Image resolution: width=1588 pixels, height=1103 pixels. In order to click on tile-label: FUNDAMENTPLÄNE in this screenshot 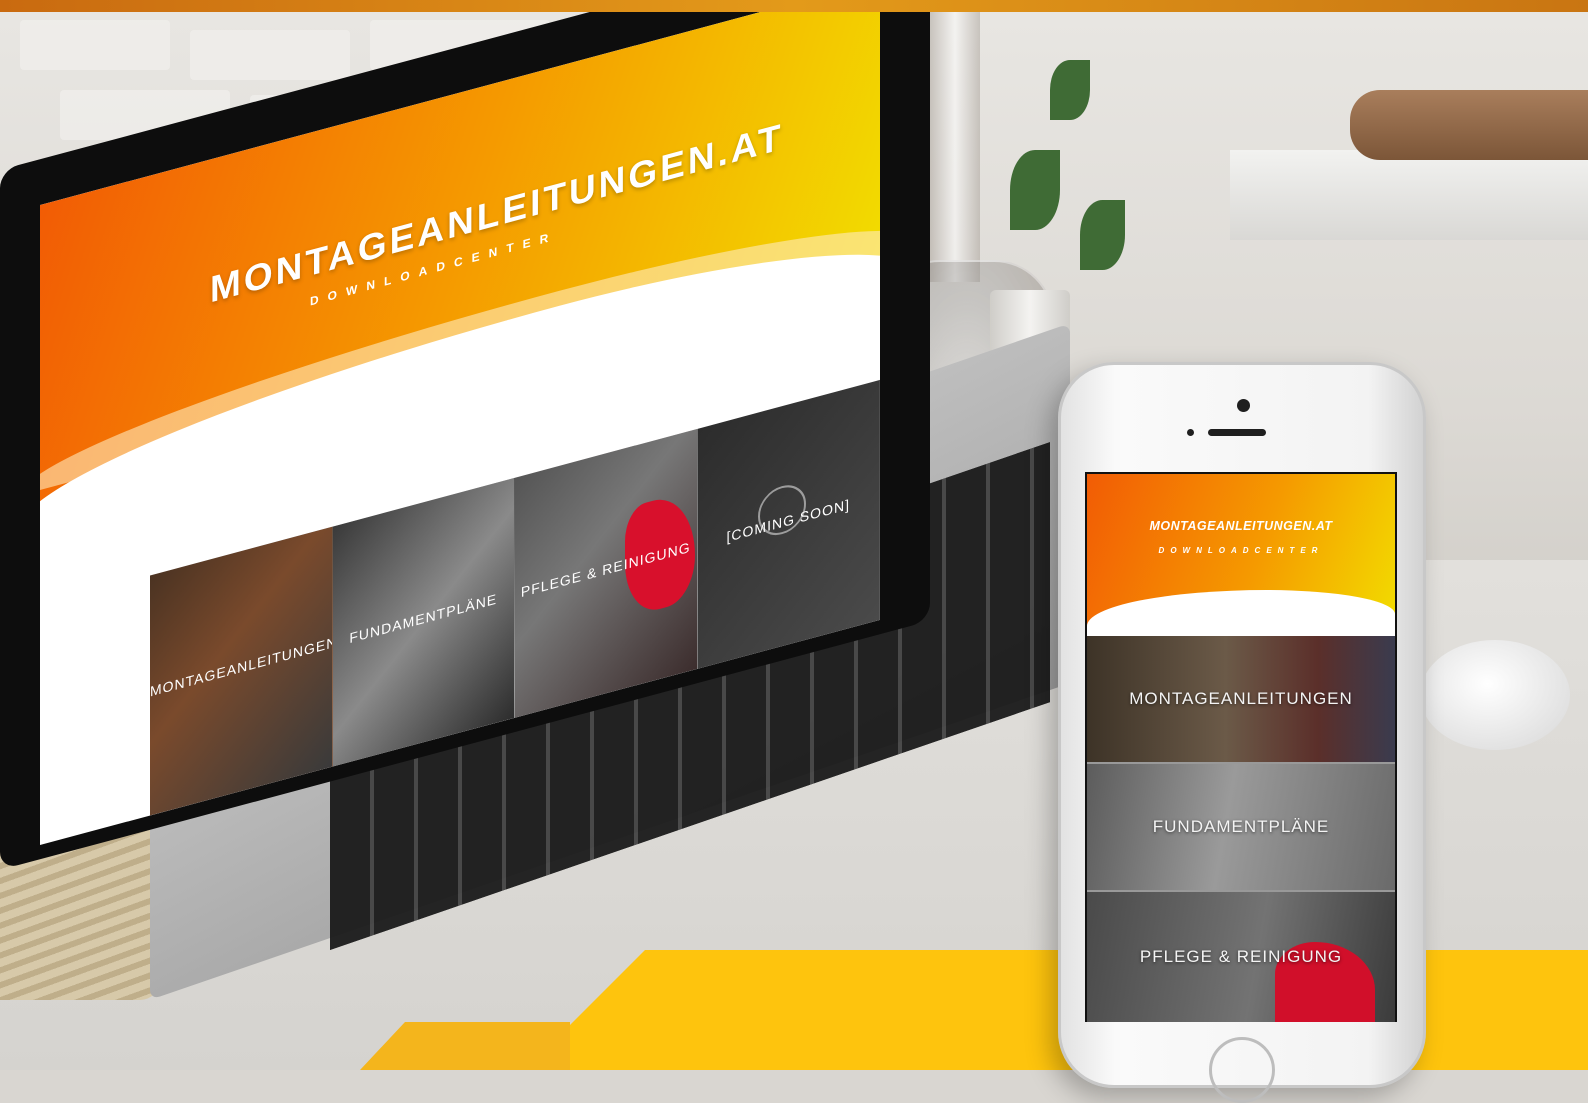, I will do `click(423, 618)`.